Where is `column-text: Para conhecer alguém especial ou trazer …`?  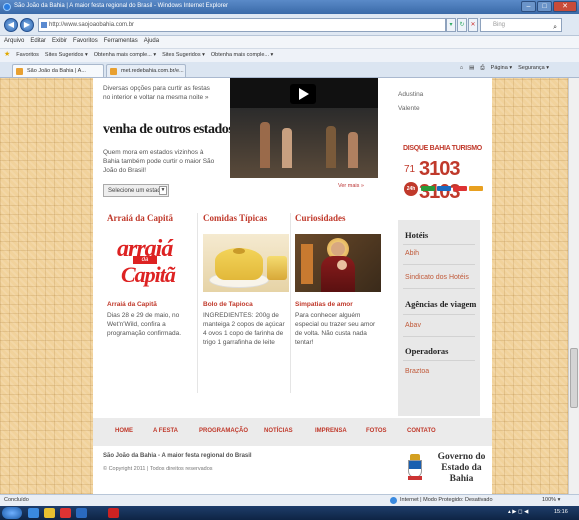 column-text: Para conhecer alguém especial ou trazer … is located at coordinates (335, 329).